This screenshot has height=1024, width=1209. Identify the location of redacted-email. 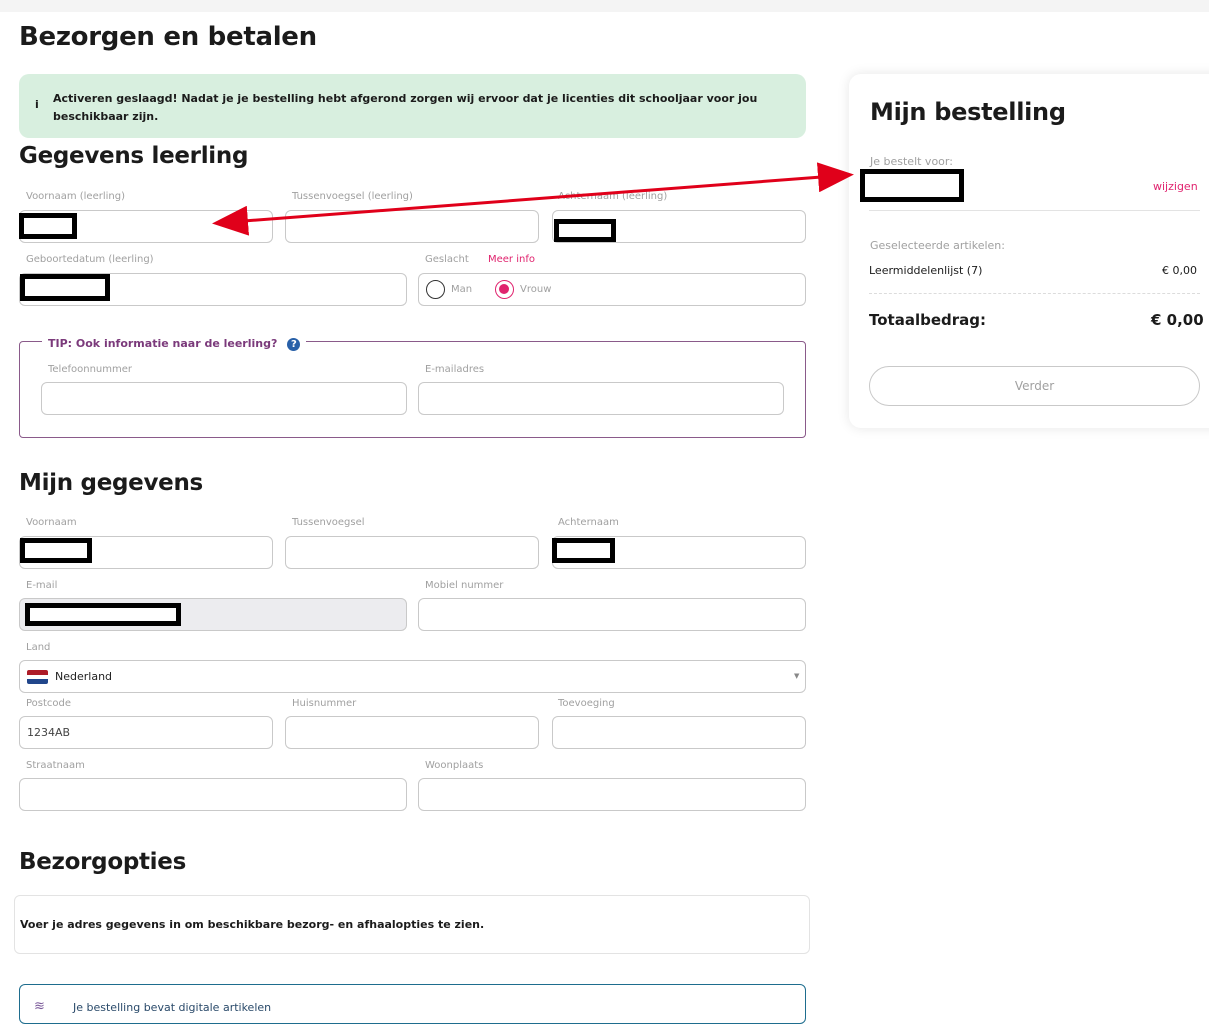
(103, 614).